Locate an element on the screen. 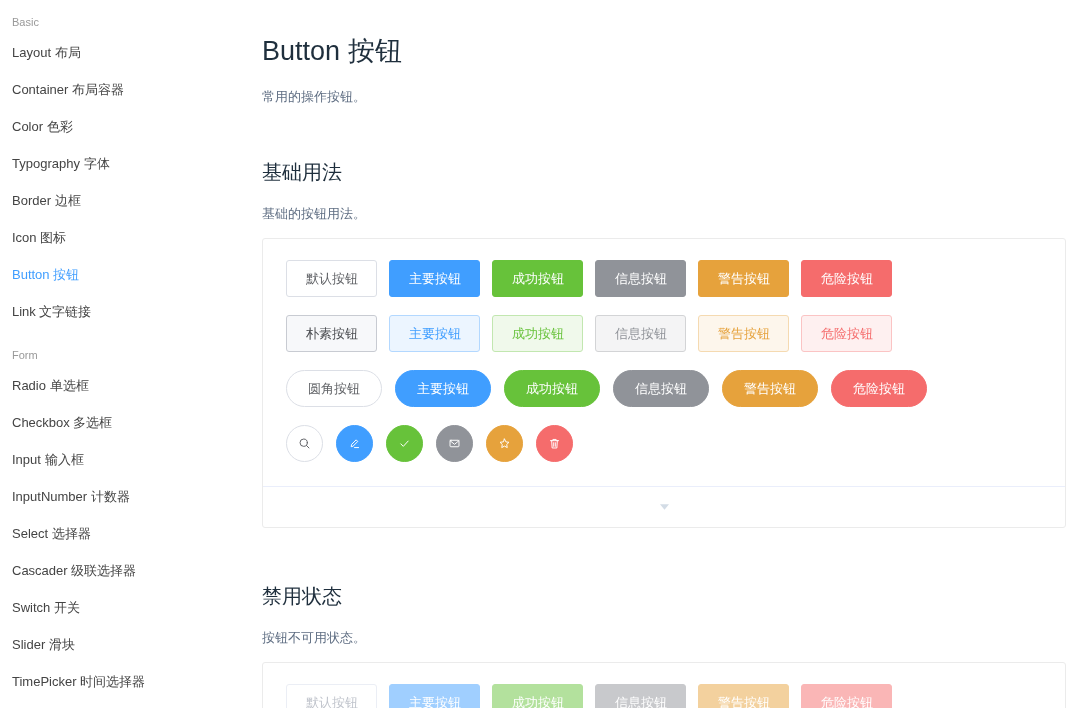 The height and width of the screenshot is (708, 1080). nav-item: Layout 布局 is located at coordinates (46, 53).